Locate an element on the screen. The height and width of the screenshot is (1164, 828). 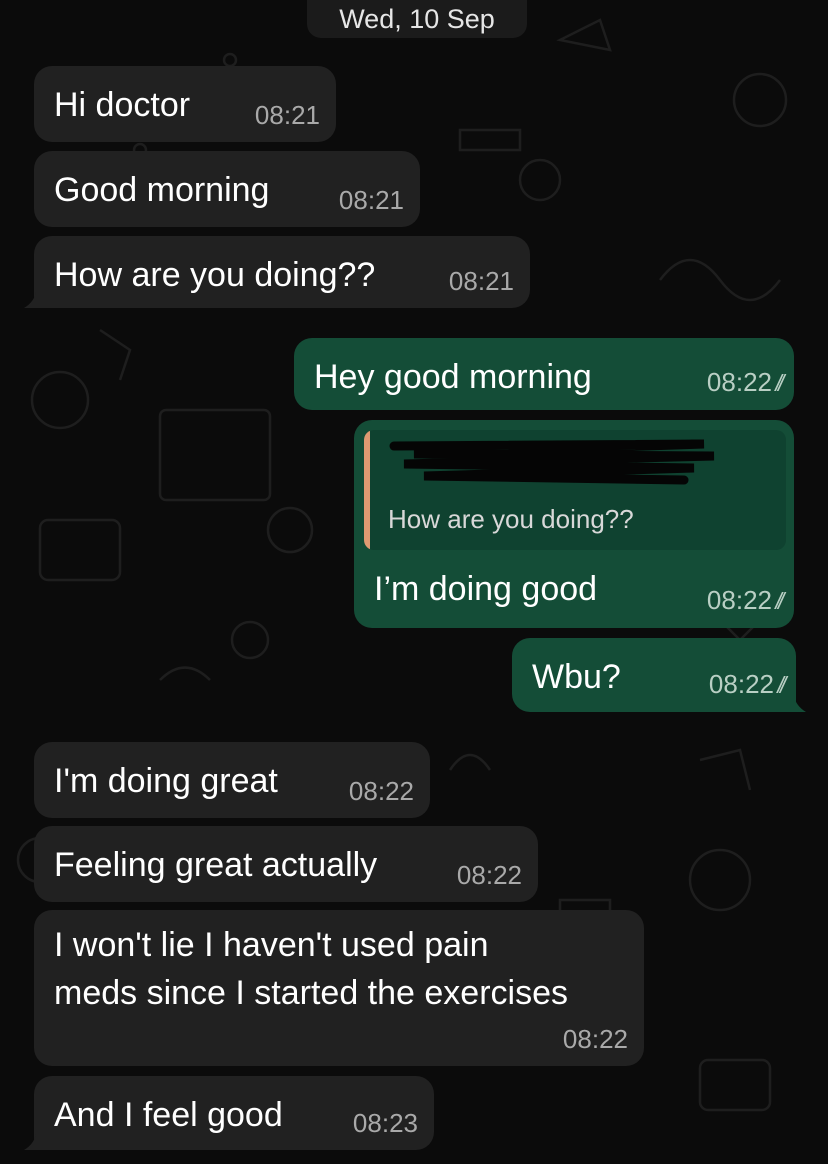
incoming-message: And I feel good 08:23 is located at coordinates (229, 1113).